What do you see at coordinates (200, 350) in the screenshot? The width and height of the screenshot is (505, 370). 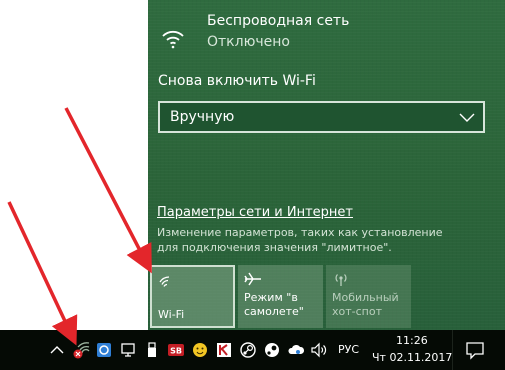 I see `emoji-icon` at bounding box center [200, 350].